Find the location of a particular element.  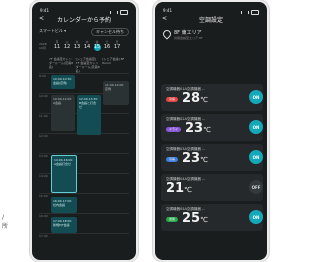

day-cell: 木 14 is located at coordinates (87, 47).